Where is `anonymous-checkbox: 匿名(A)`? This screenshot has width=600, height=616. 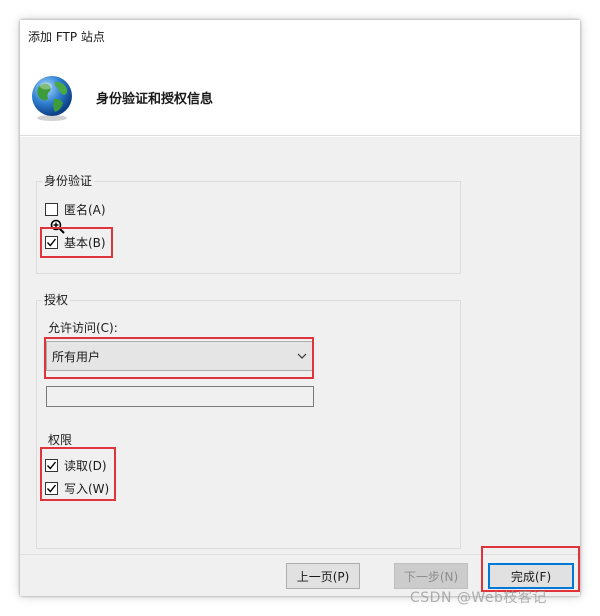
anonymous-checkbox: 匿名(A) is located at coordinates (75, 209).